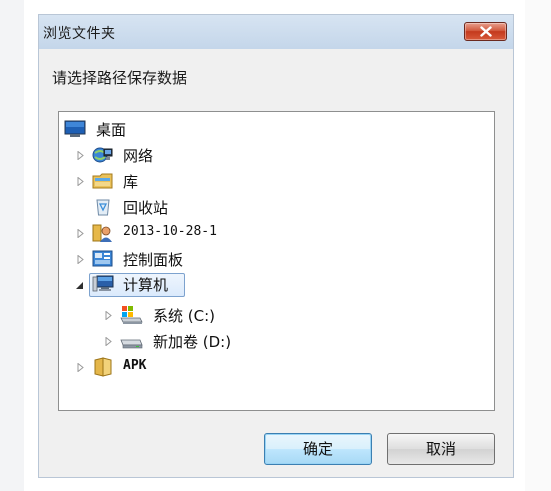 The width and height of the screenshot is (551, 491). What do you see at coordinates (103, 207) in the screenshot?
I see `recycle-bin-icon` at bounding box center [103, 207].